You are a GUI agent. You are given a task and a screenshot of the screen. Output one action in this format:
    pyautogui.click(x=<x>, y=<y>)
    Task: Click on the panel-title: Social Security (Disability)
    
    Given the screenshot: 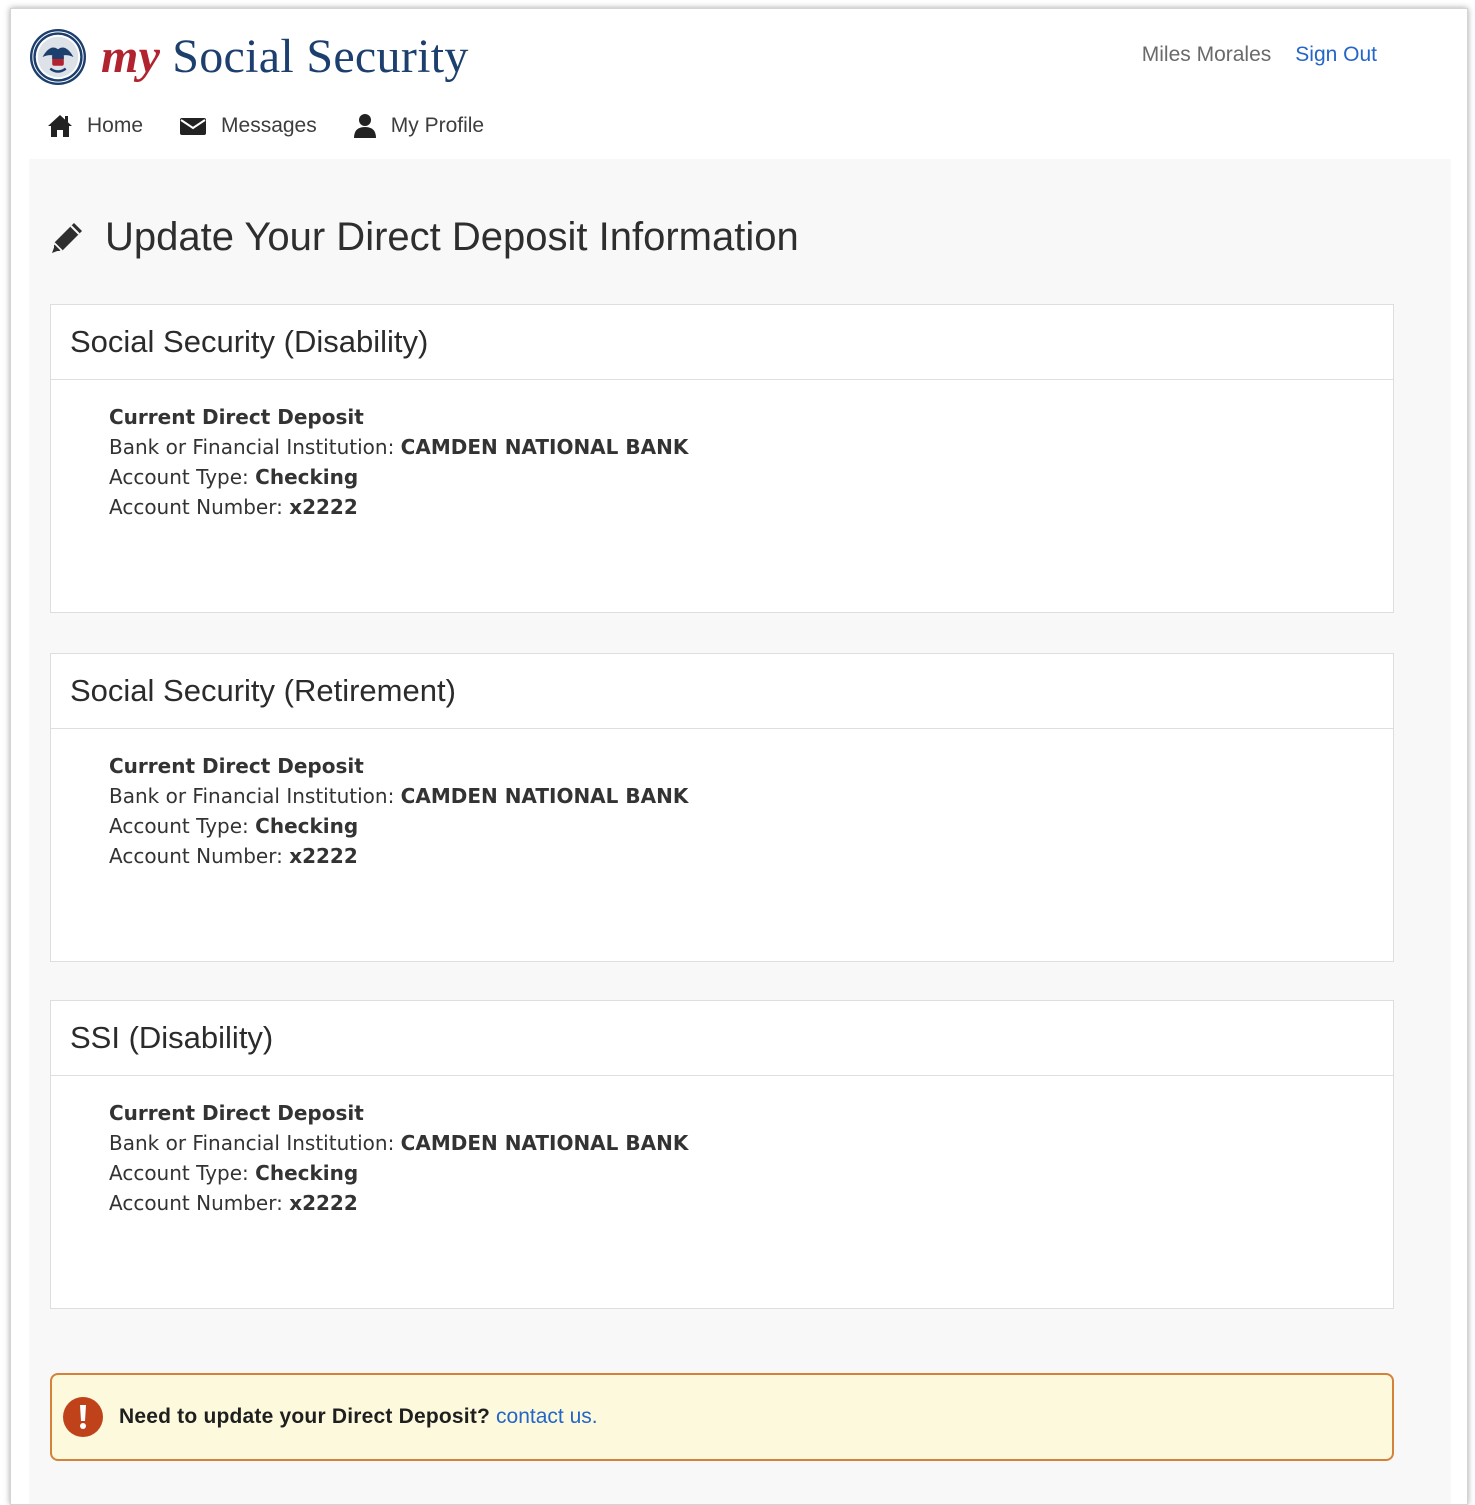 What is the action you would take?
    pyautogui.click(x=722, y=342)
    